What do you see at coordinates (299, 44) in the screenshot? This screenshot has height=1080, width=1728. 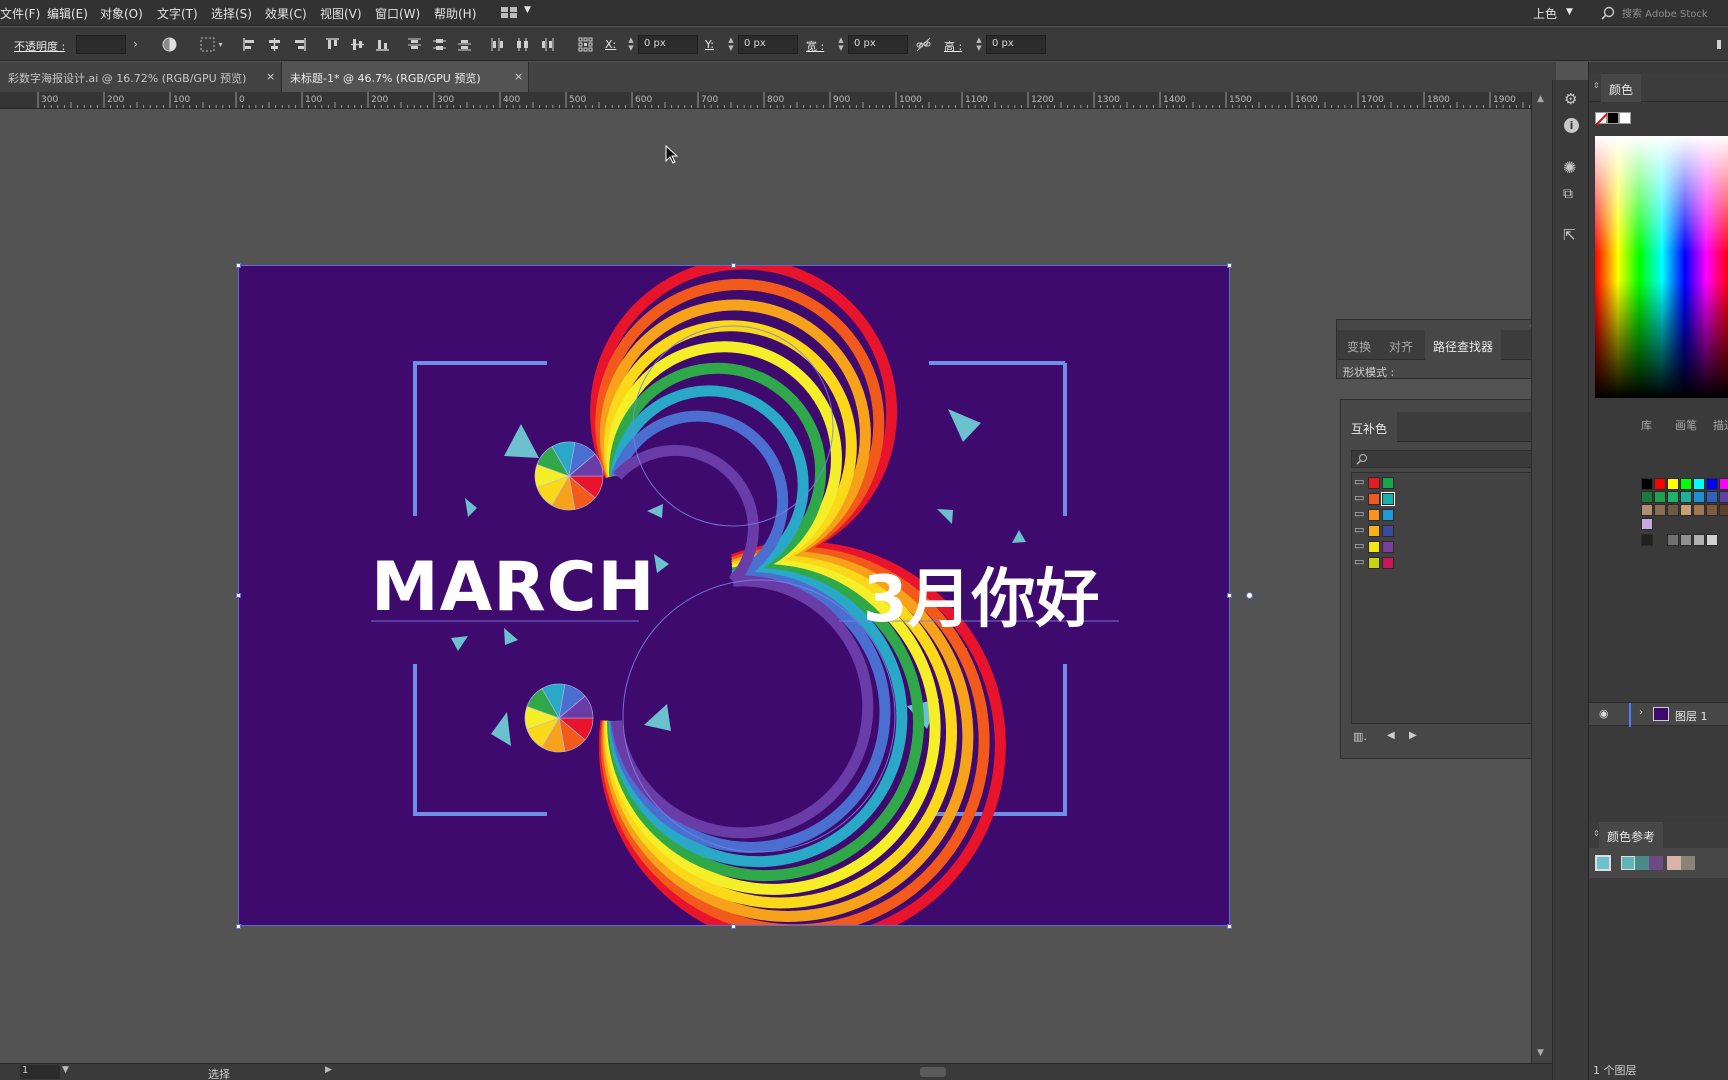 I see `align-right-icon` at bounding box center [299, 44].